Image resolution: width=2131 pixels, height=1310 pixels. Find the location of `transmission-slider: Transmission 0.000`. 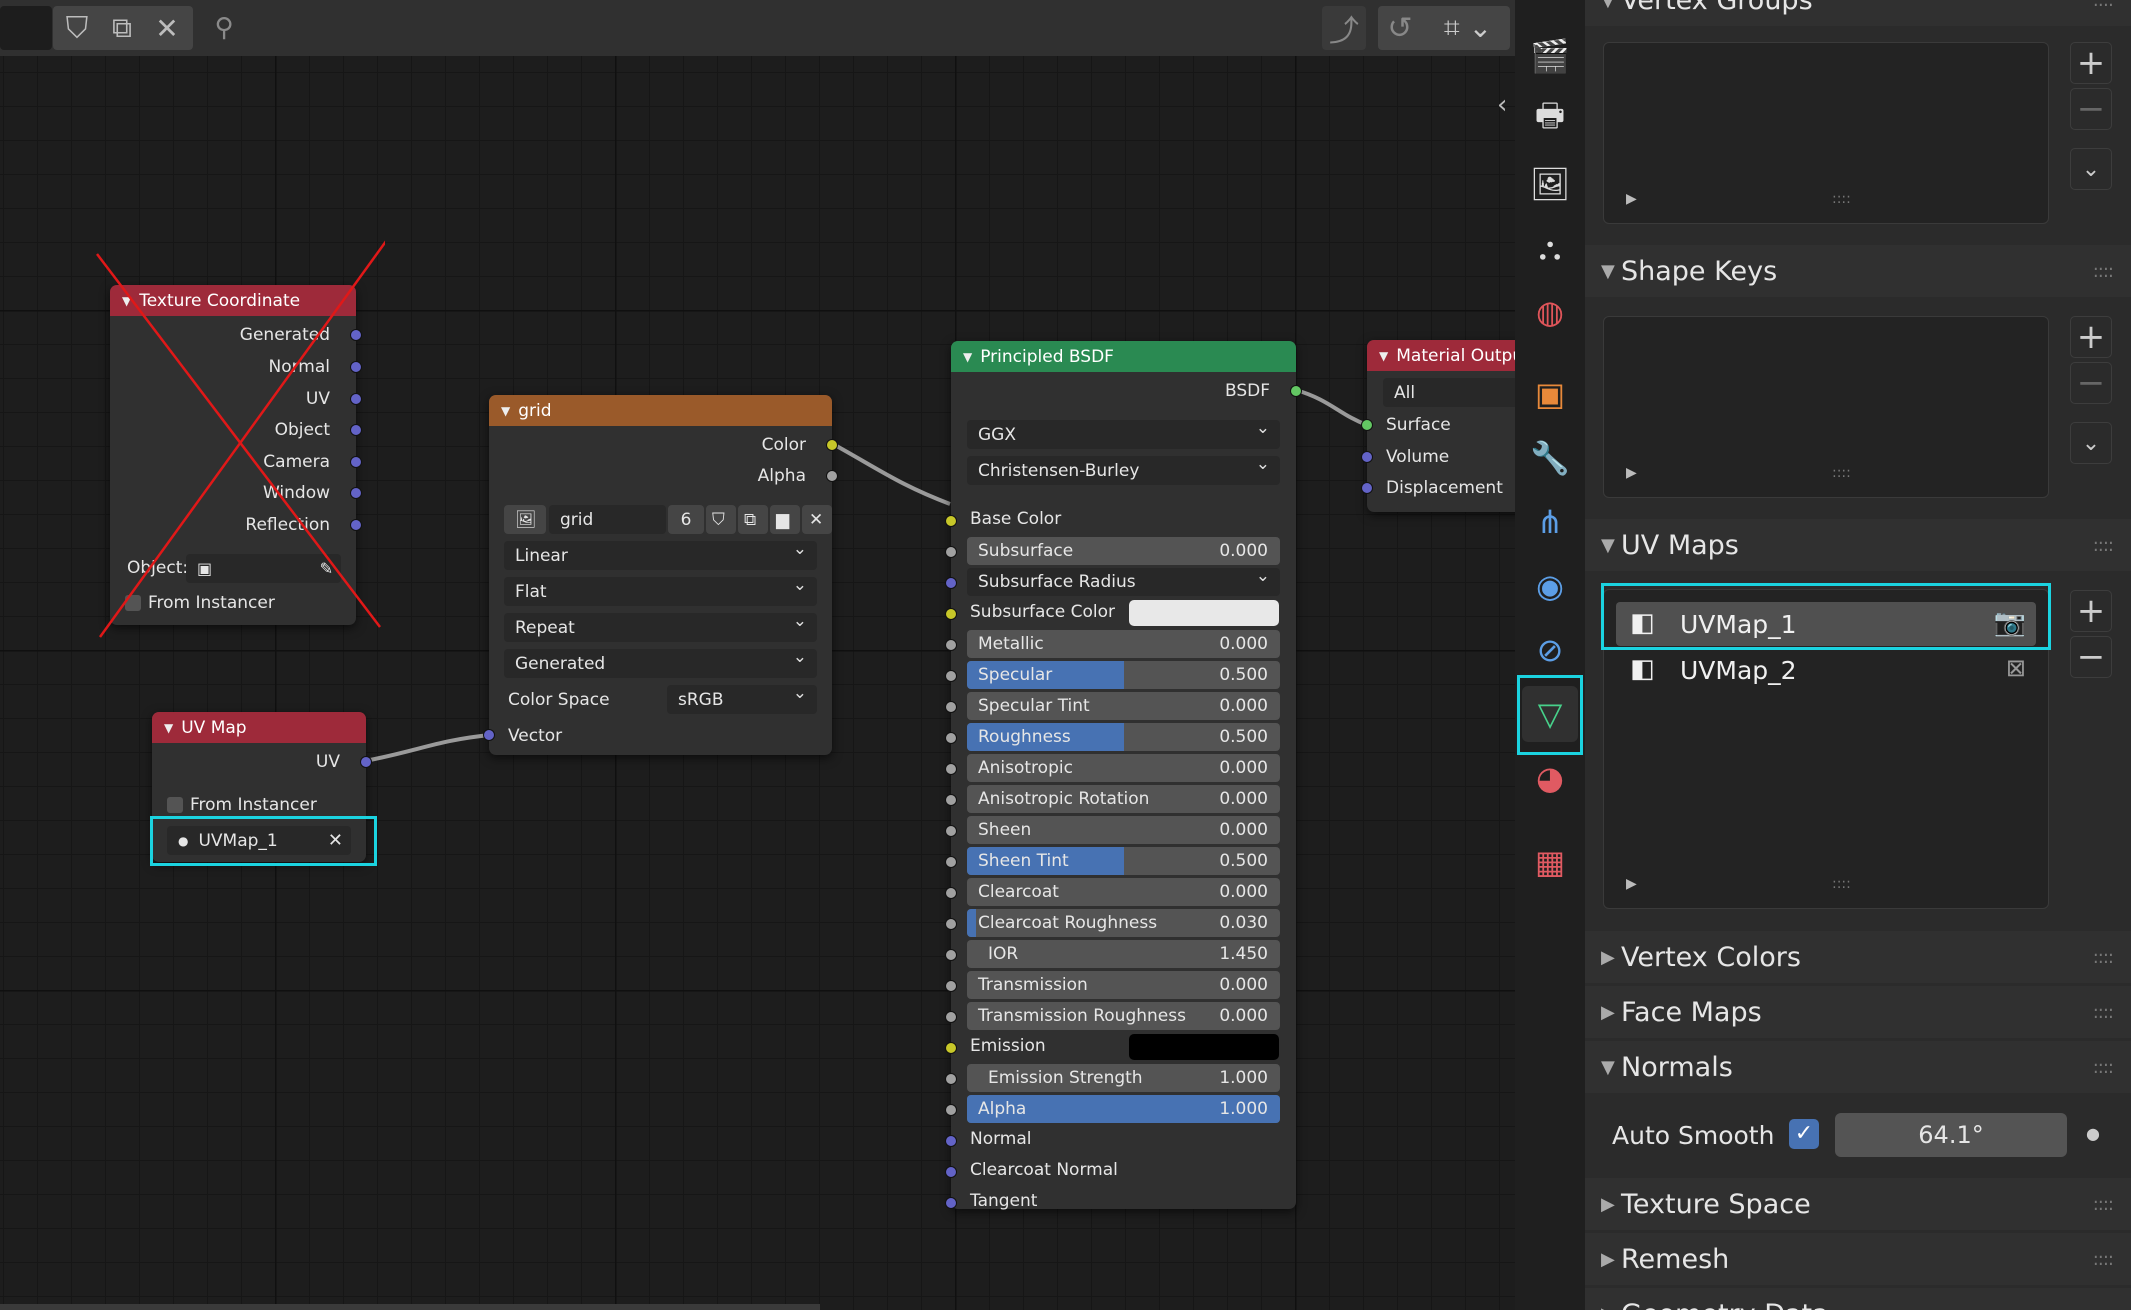

transmission-slider: Transmission 0.000 is located at coordinates (1123, 985).